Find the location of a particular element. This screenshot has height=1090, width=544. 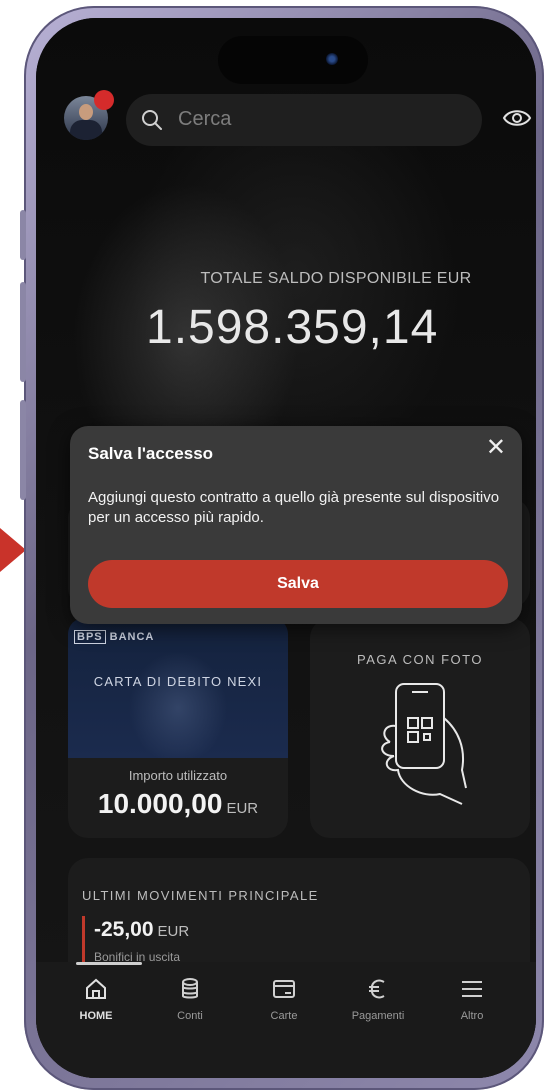

search-icon is located at coordinates (152, 120).